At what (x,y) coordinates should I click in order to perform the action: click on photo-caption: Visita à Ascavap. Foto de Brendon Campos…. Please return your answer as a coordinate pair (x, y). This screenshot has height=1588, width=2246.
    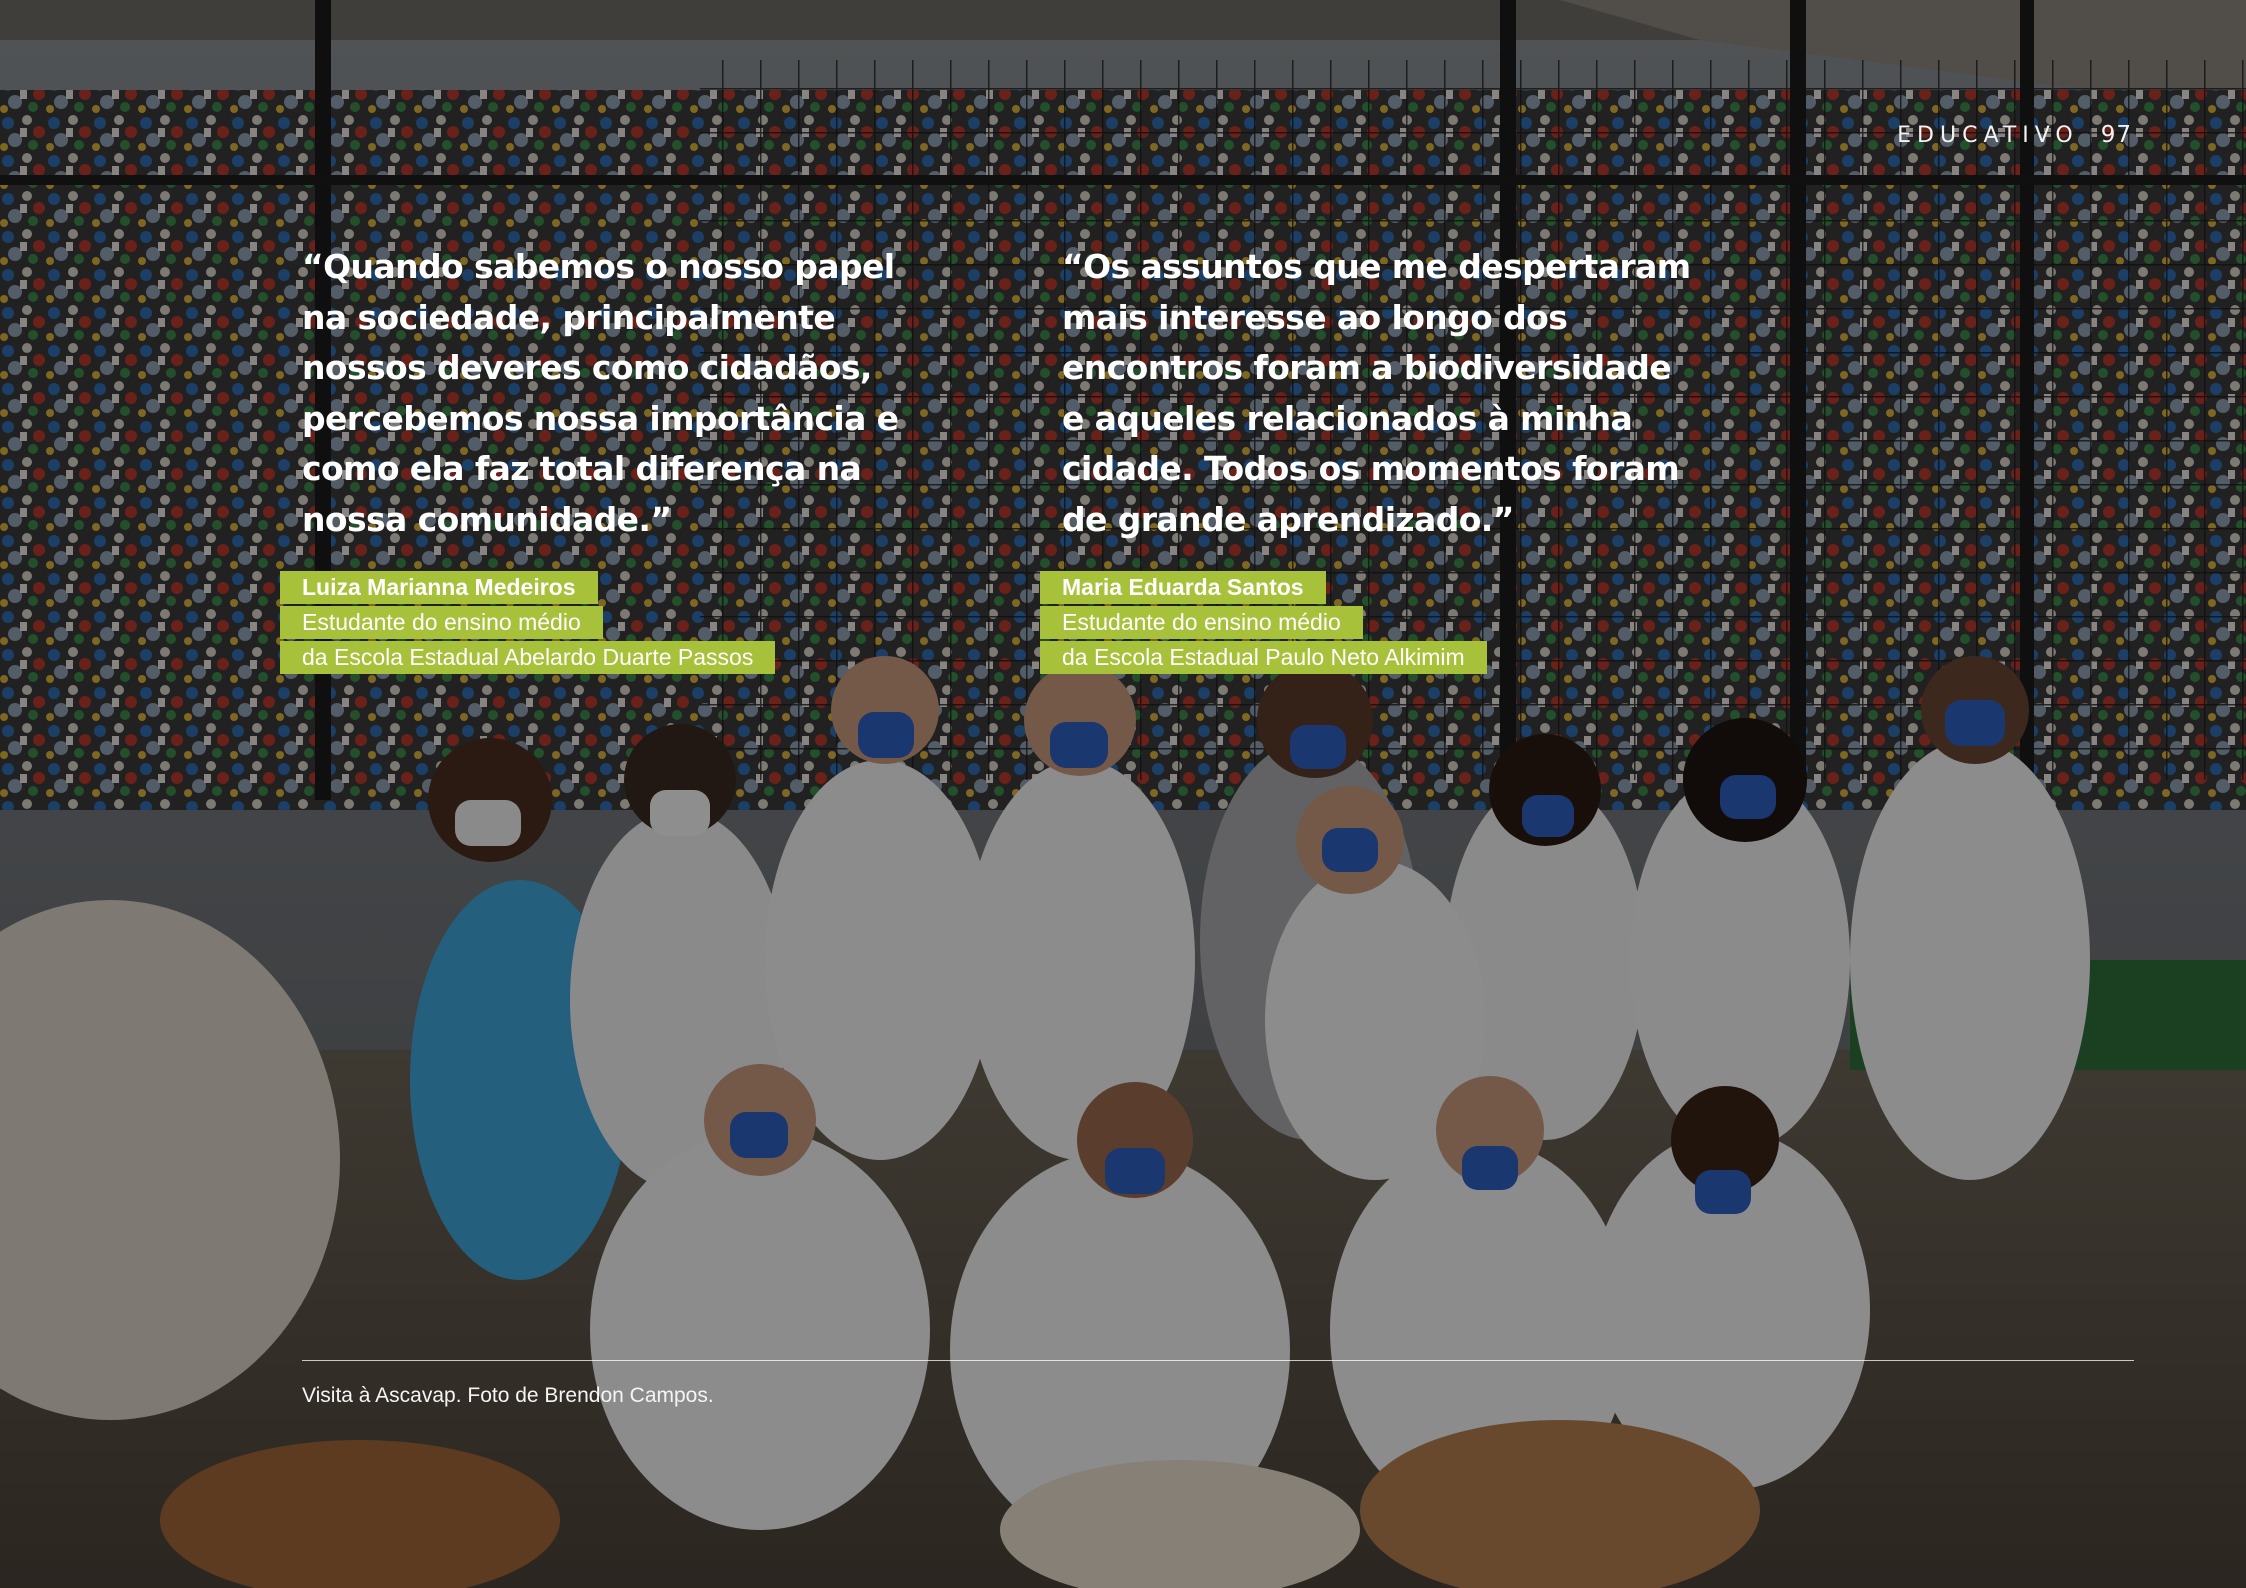
    Looking at the image, I should click on (508, 1395).